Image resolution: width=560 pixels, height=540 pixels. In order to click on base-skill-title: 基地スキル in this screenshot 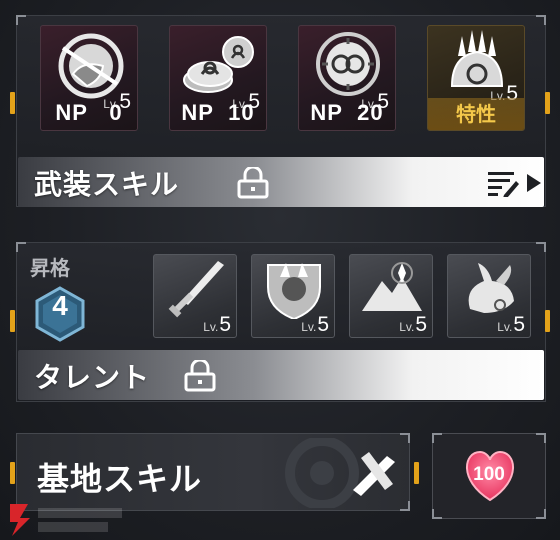, I will do `click(120, 479)`.